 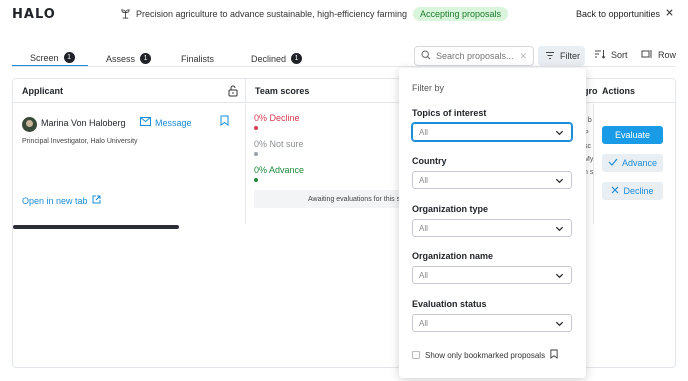 I want to click on actions-header-label: Actions, so click(x=619, y=90).